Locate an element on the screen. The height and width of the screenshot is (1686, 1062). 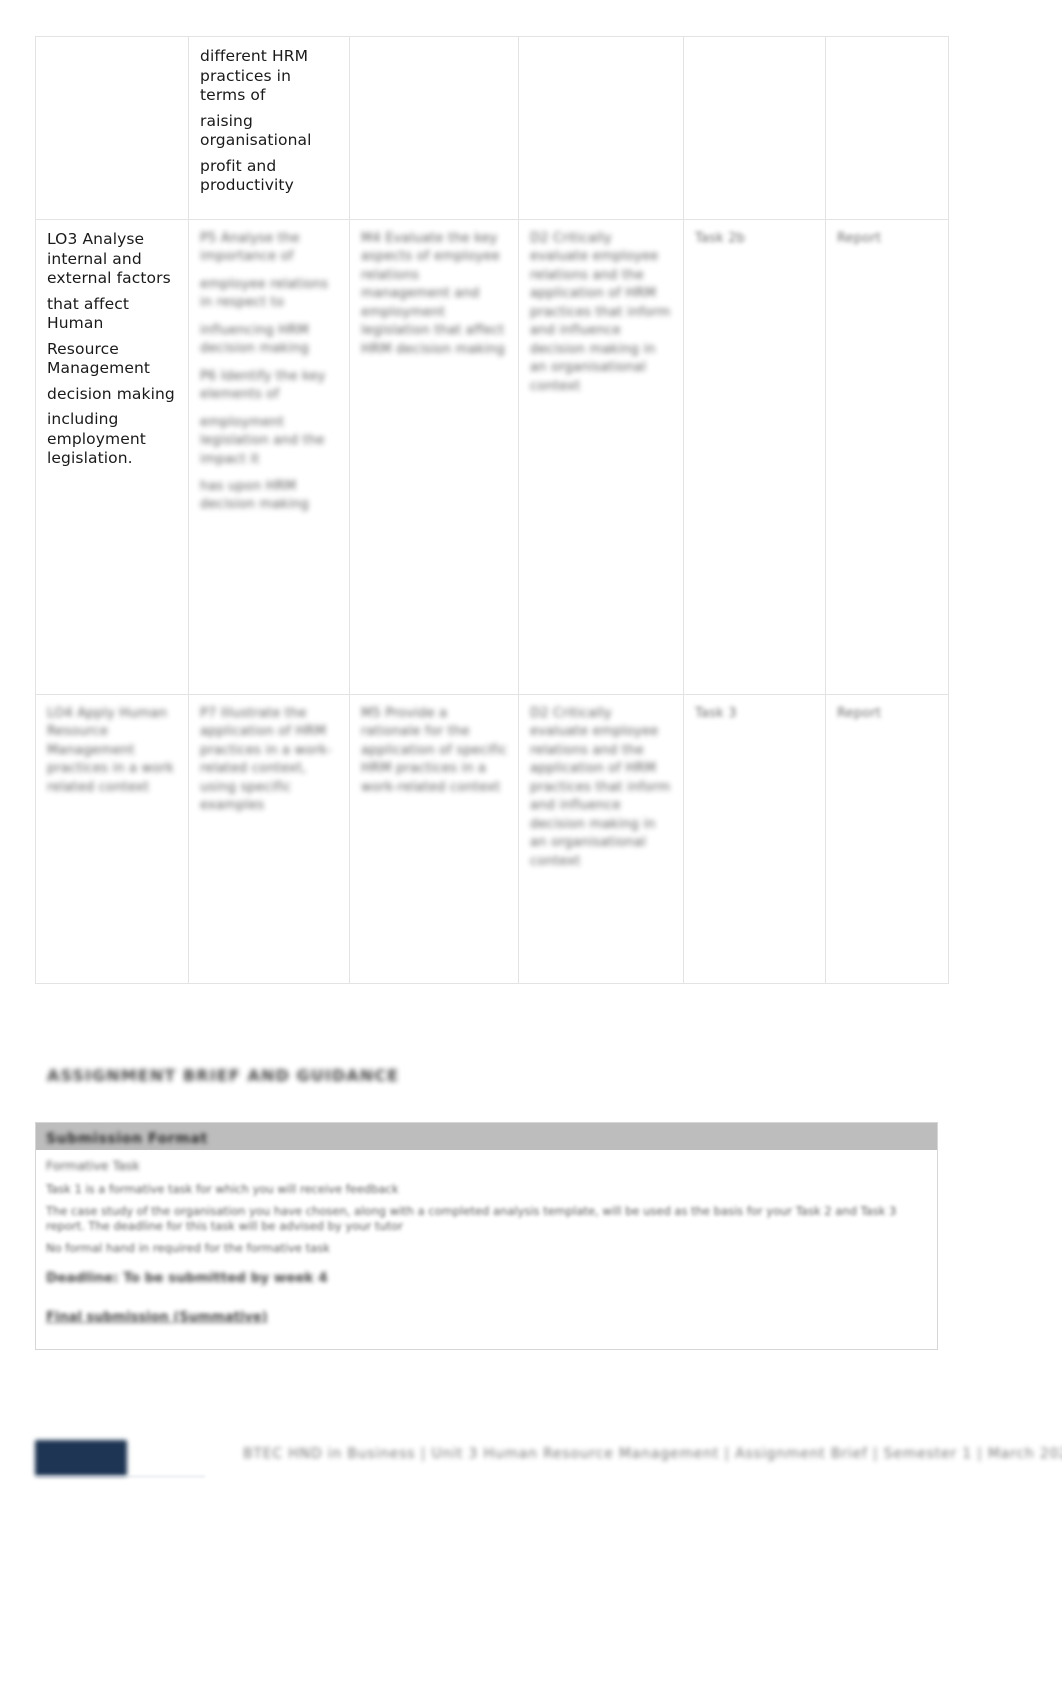
task-reference-redacted: Task 2b is located at coordinates (720, 238).